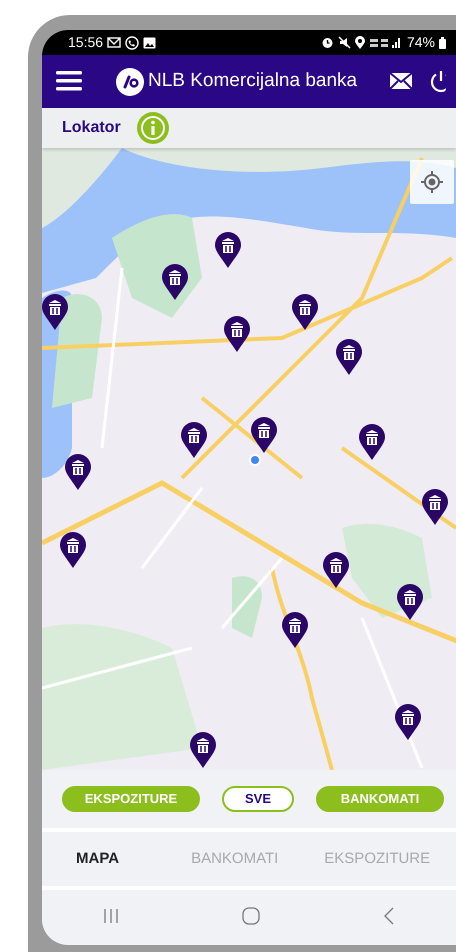 The width and height of the screenshot is (456, 952). Describe the element at coordinates (132, 43) in the screenshot. I see `phone-icon` at that location.